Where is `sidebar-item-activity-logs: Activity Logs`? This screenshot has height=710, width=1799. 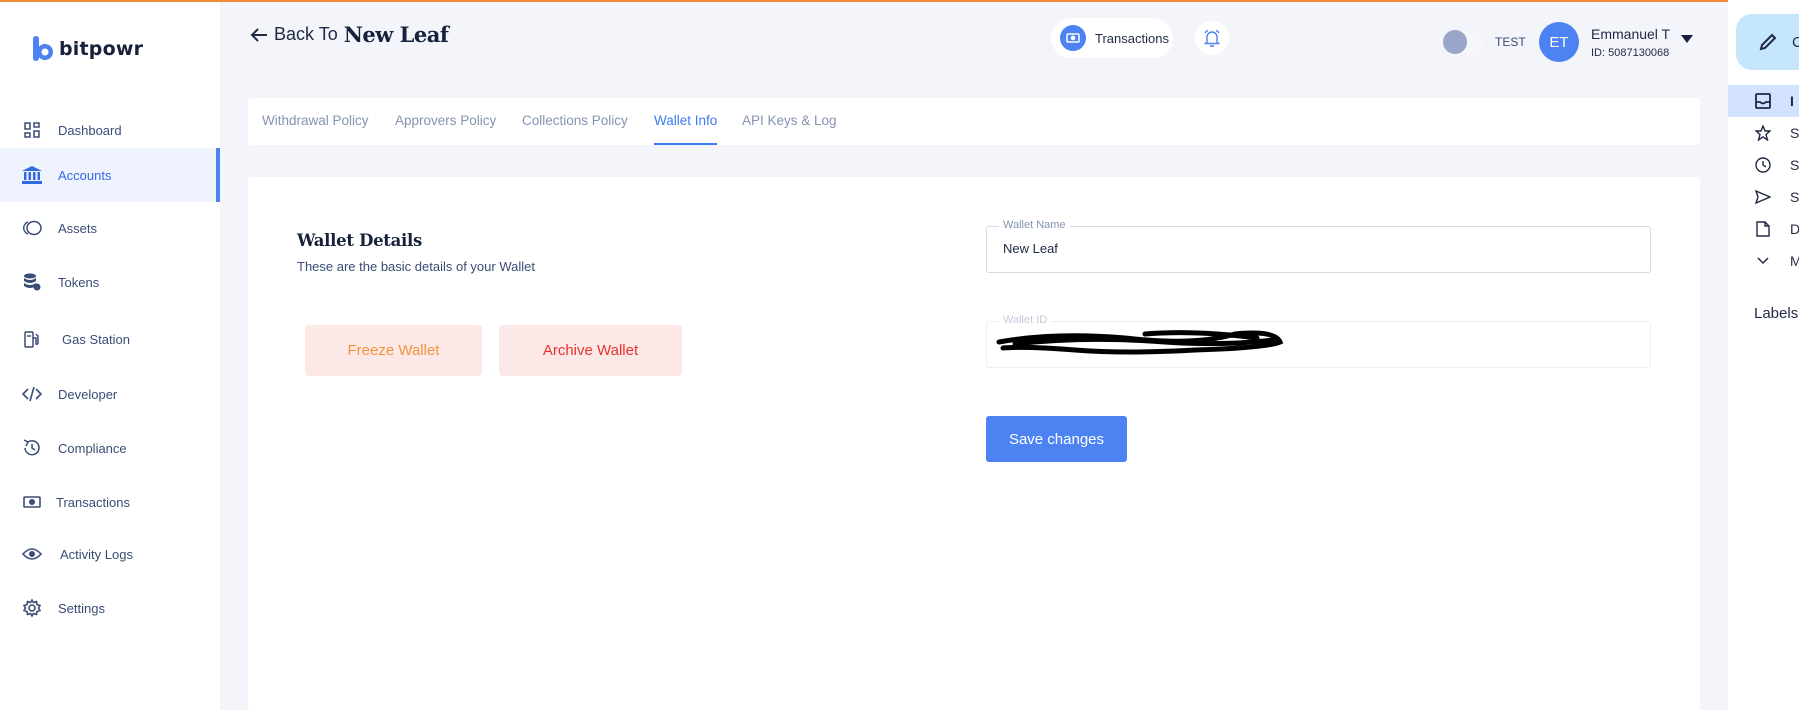
sidebar-item-activity-logs: Activity Logs is located at coordinates (110, 554).